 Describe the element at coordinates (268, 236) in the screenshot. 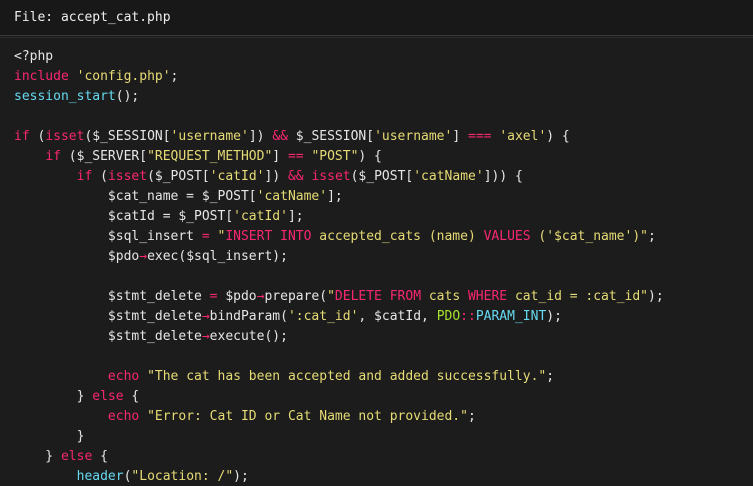

I see `code-token: INSERT INTO` at that location.